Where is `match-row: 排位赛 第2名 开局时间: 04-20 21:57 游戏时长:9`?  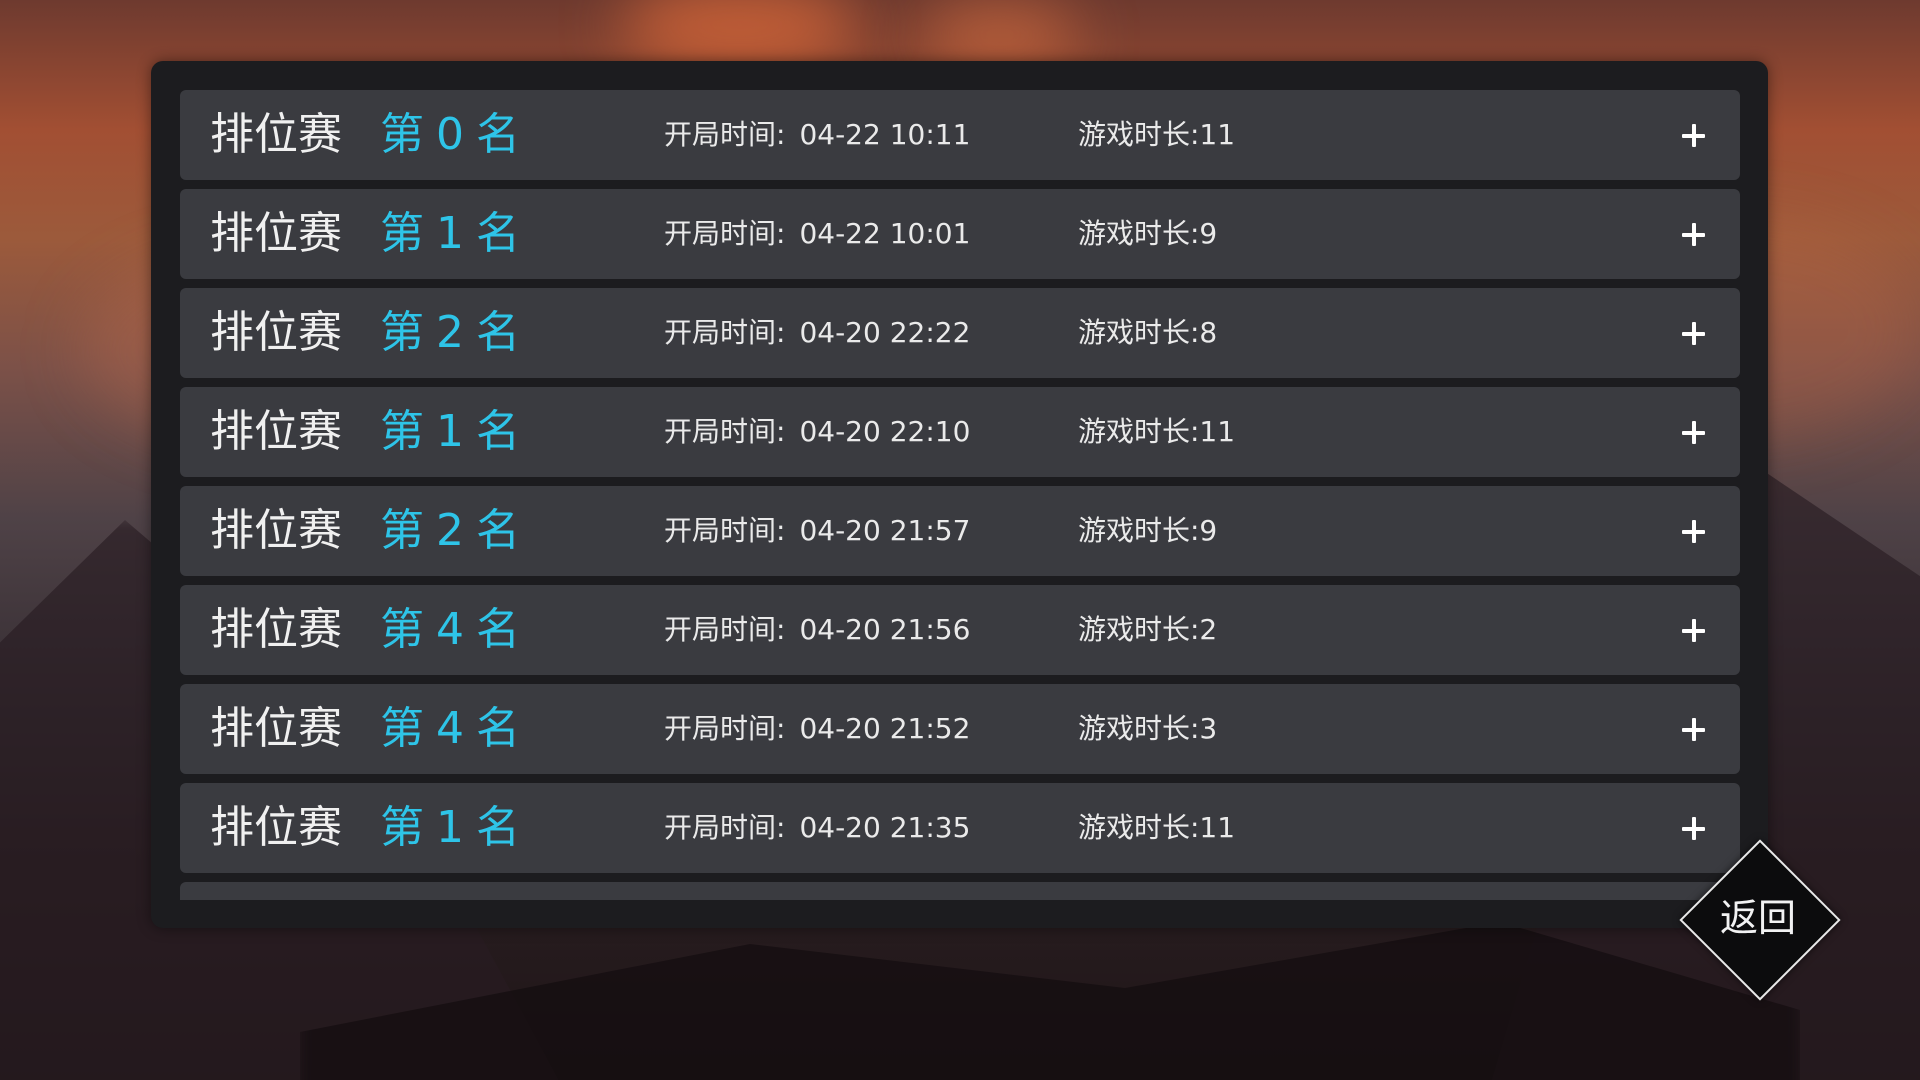
match-row: 排位赛 第2名 开局时间: 04-20 21:57 游戏时长:9 is located at coordinates (960, 531).